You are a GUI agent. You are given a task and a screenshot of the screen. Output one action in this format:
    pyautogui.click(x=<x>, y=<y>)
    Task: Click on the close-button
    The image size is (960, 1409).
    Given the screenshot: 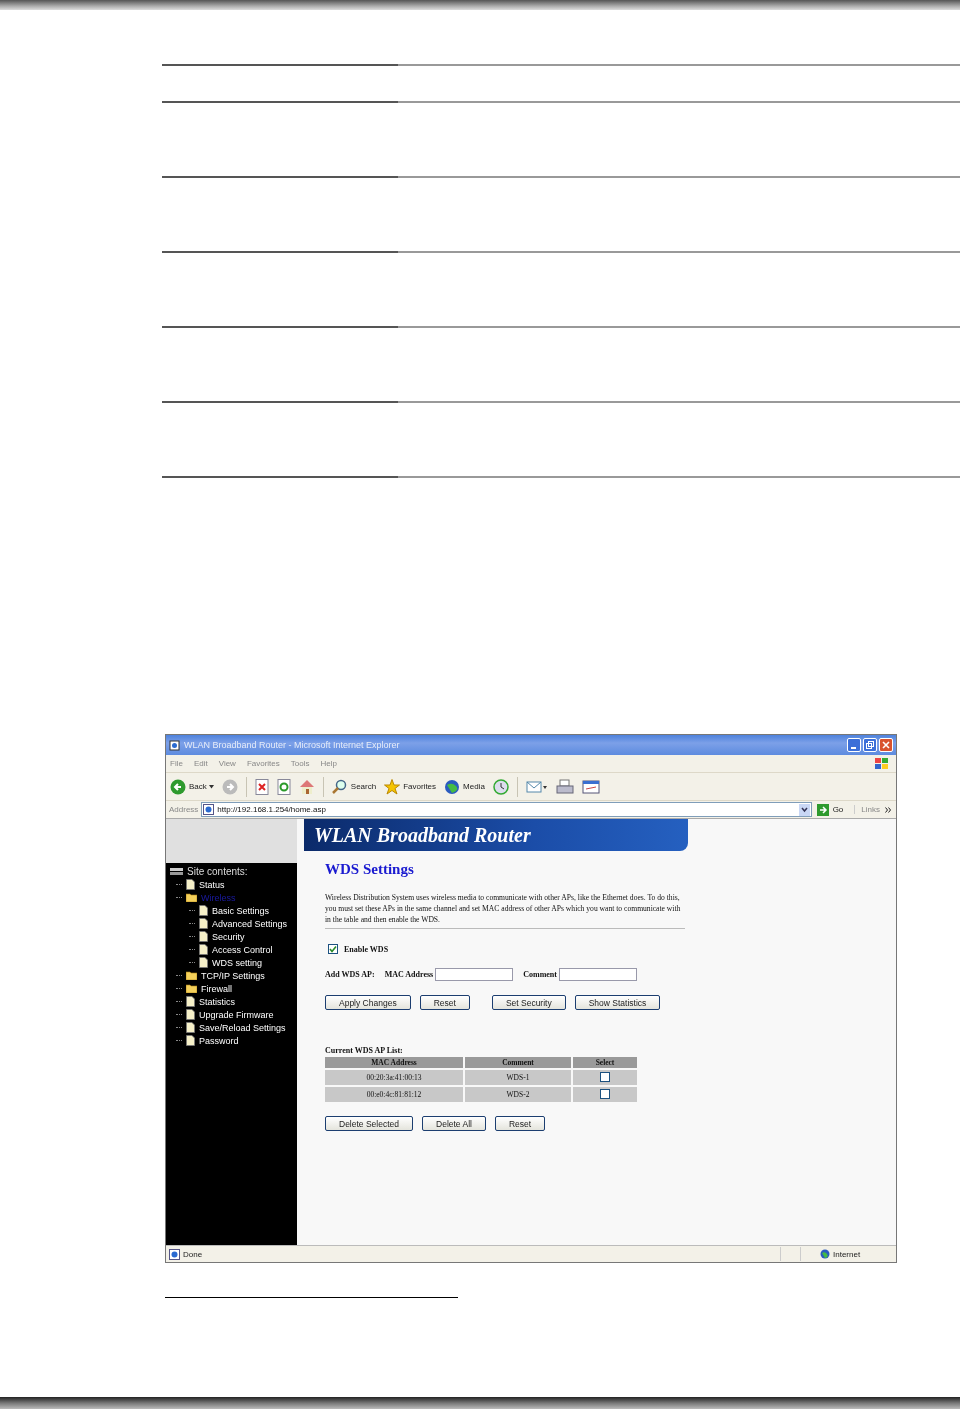 What is the action you would take?
    pyautogui.click(x=886, y=745)
    